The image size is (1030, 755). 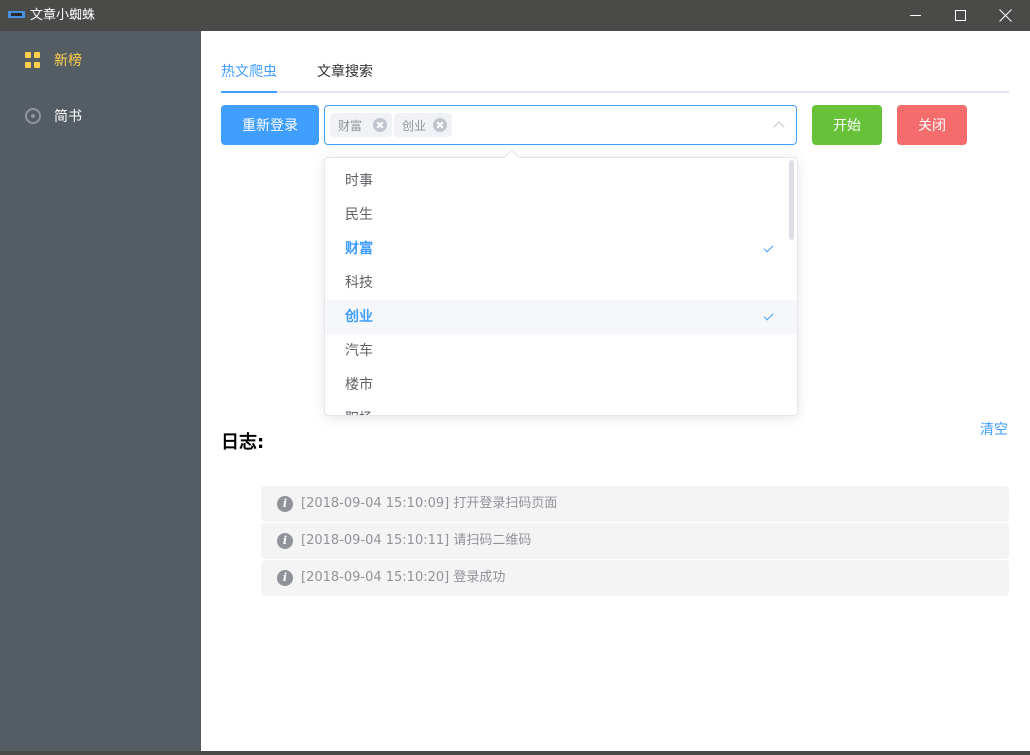 What do you see at coordinates (515, 753) in the screenshot?
I see `window-bottom-border` at bounding box center [515, 753].